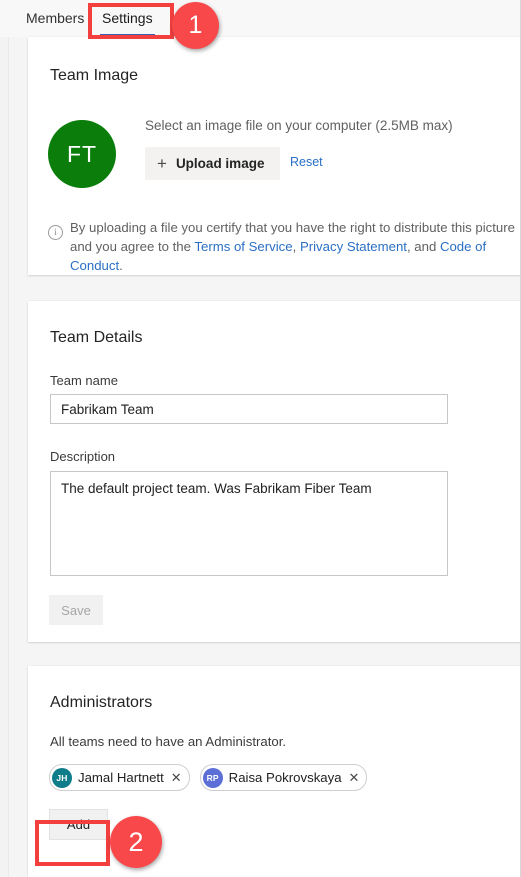 This screenshot has width=521, height=877. I want to click on avatar-initials: RP, so click(212, 777).